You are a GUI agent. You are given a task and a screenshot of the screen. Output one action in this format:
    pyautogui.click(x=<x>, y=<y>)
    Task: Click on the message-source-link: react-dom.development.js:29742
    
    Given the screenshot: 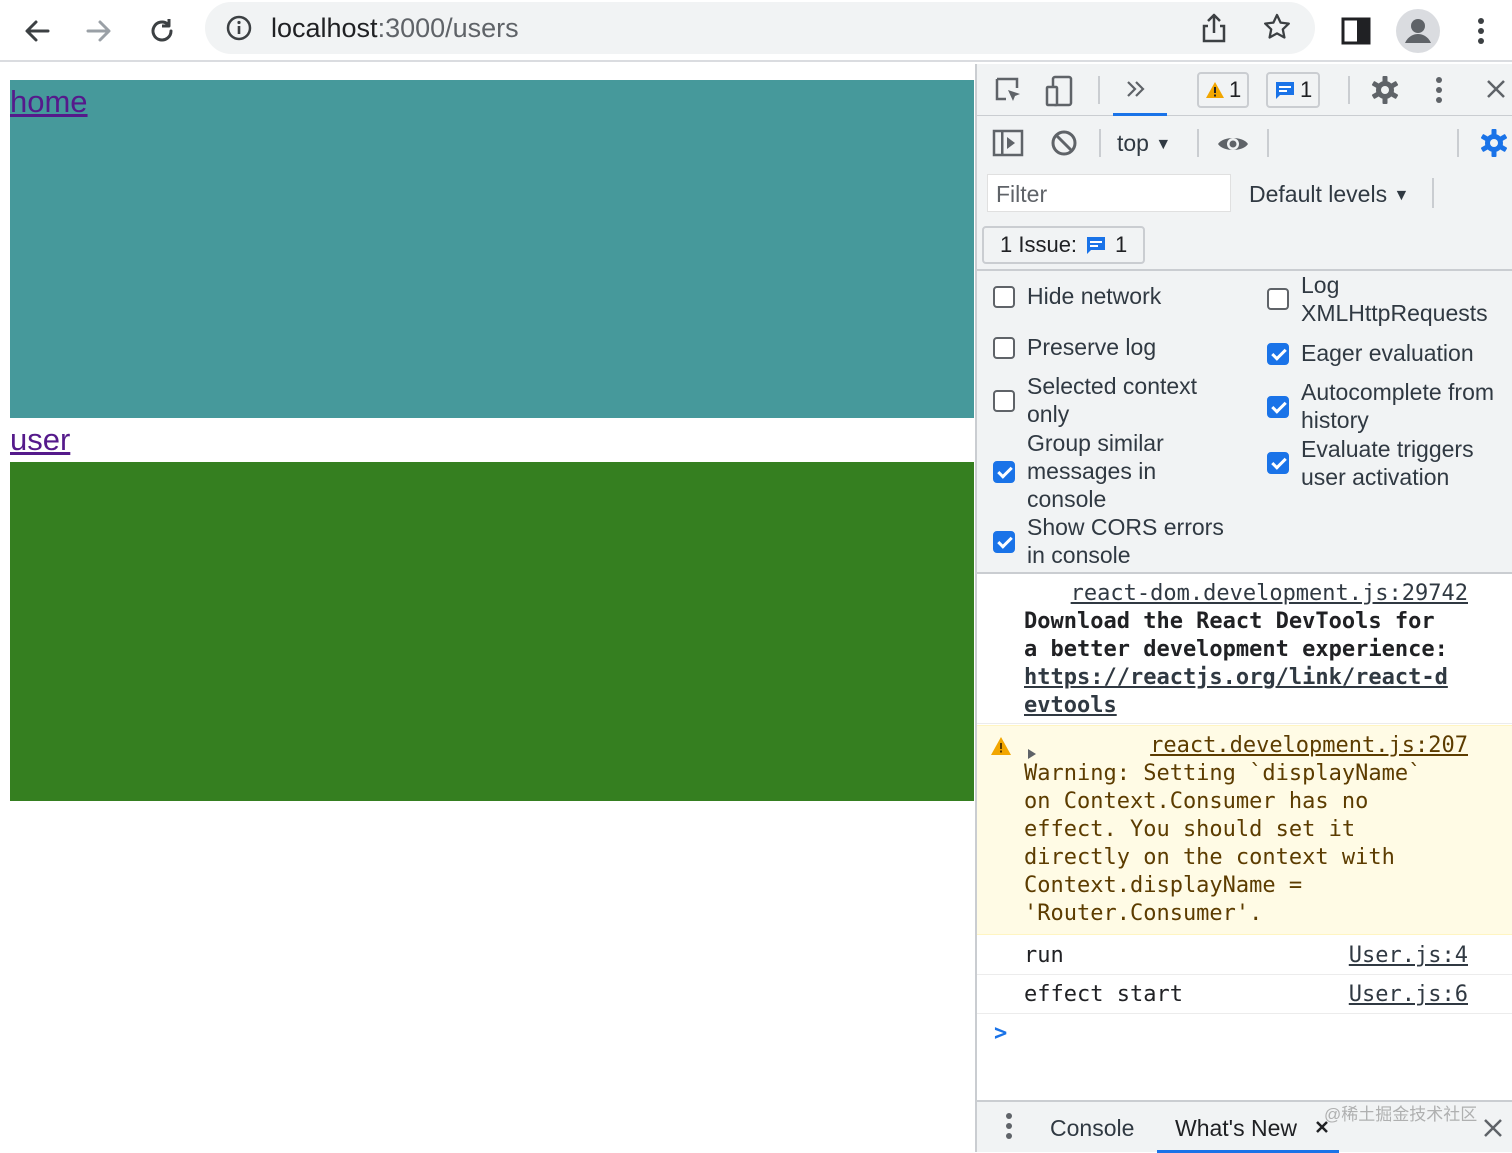 What is the action you would take?
    pyautogui.click(x=1269, y=594)
    